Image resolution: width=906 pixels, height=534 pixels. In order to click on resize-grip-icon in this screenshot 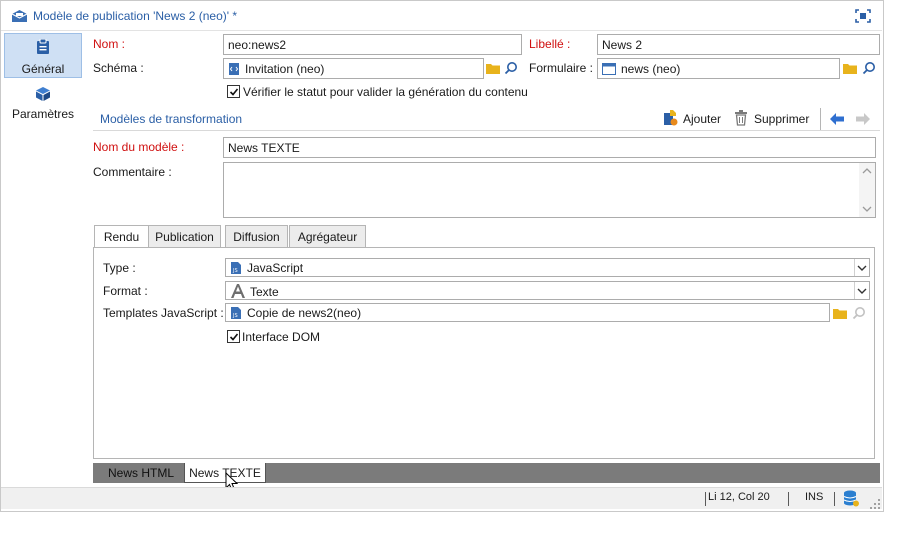, I will do `click(875, 505)`.